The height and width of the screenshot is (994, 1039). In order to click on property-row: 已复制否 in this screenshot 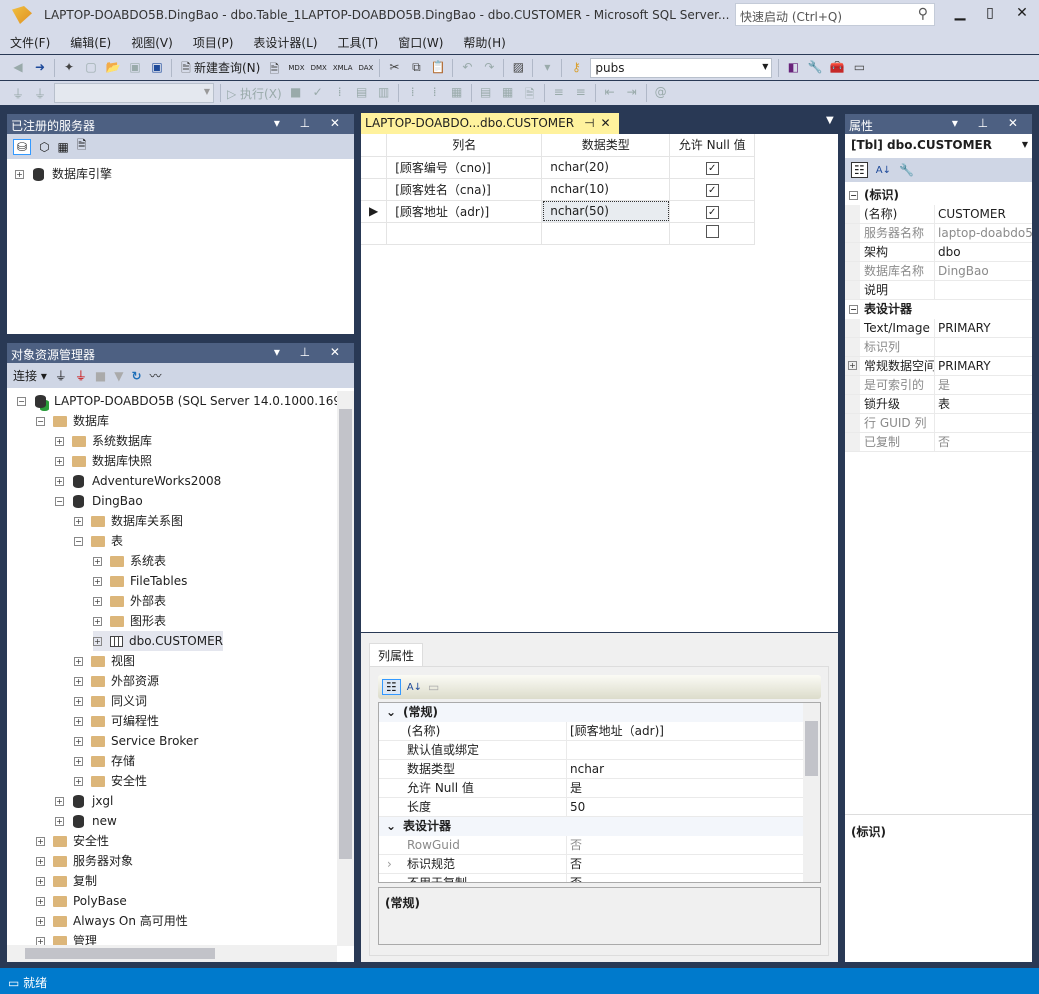, I will do `click(938, 442)`.